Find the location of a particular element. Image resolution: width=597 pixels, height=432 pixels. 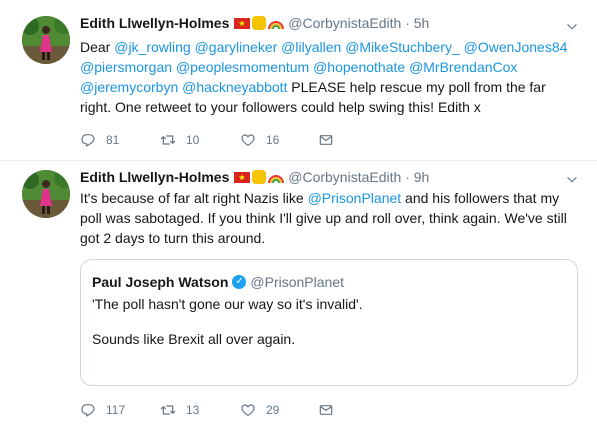

quoted-author-name: Paul Joseph Watson is located at coordinates (160, 282).